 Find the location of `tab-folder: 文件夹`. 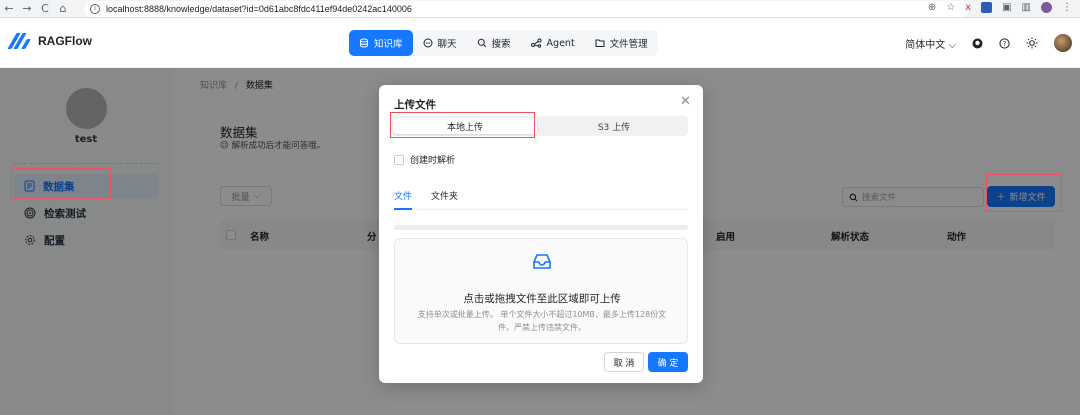

tab-folder: 文件夹 is located at coordinates (444, 195).